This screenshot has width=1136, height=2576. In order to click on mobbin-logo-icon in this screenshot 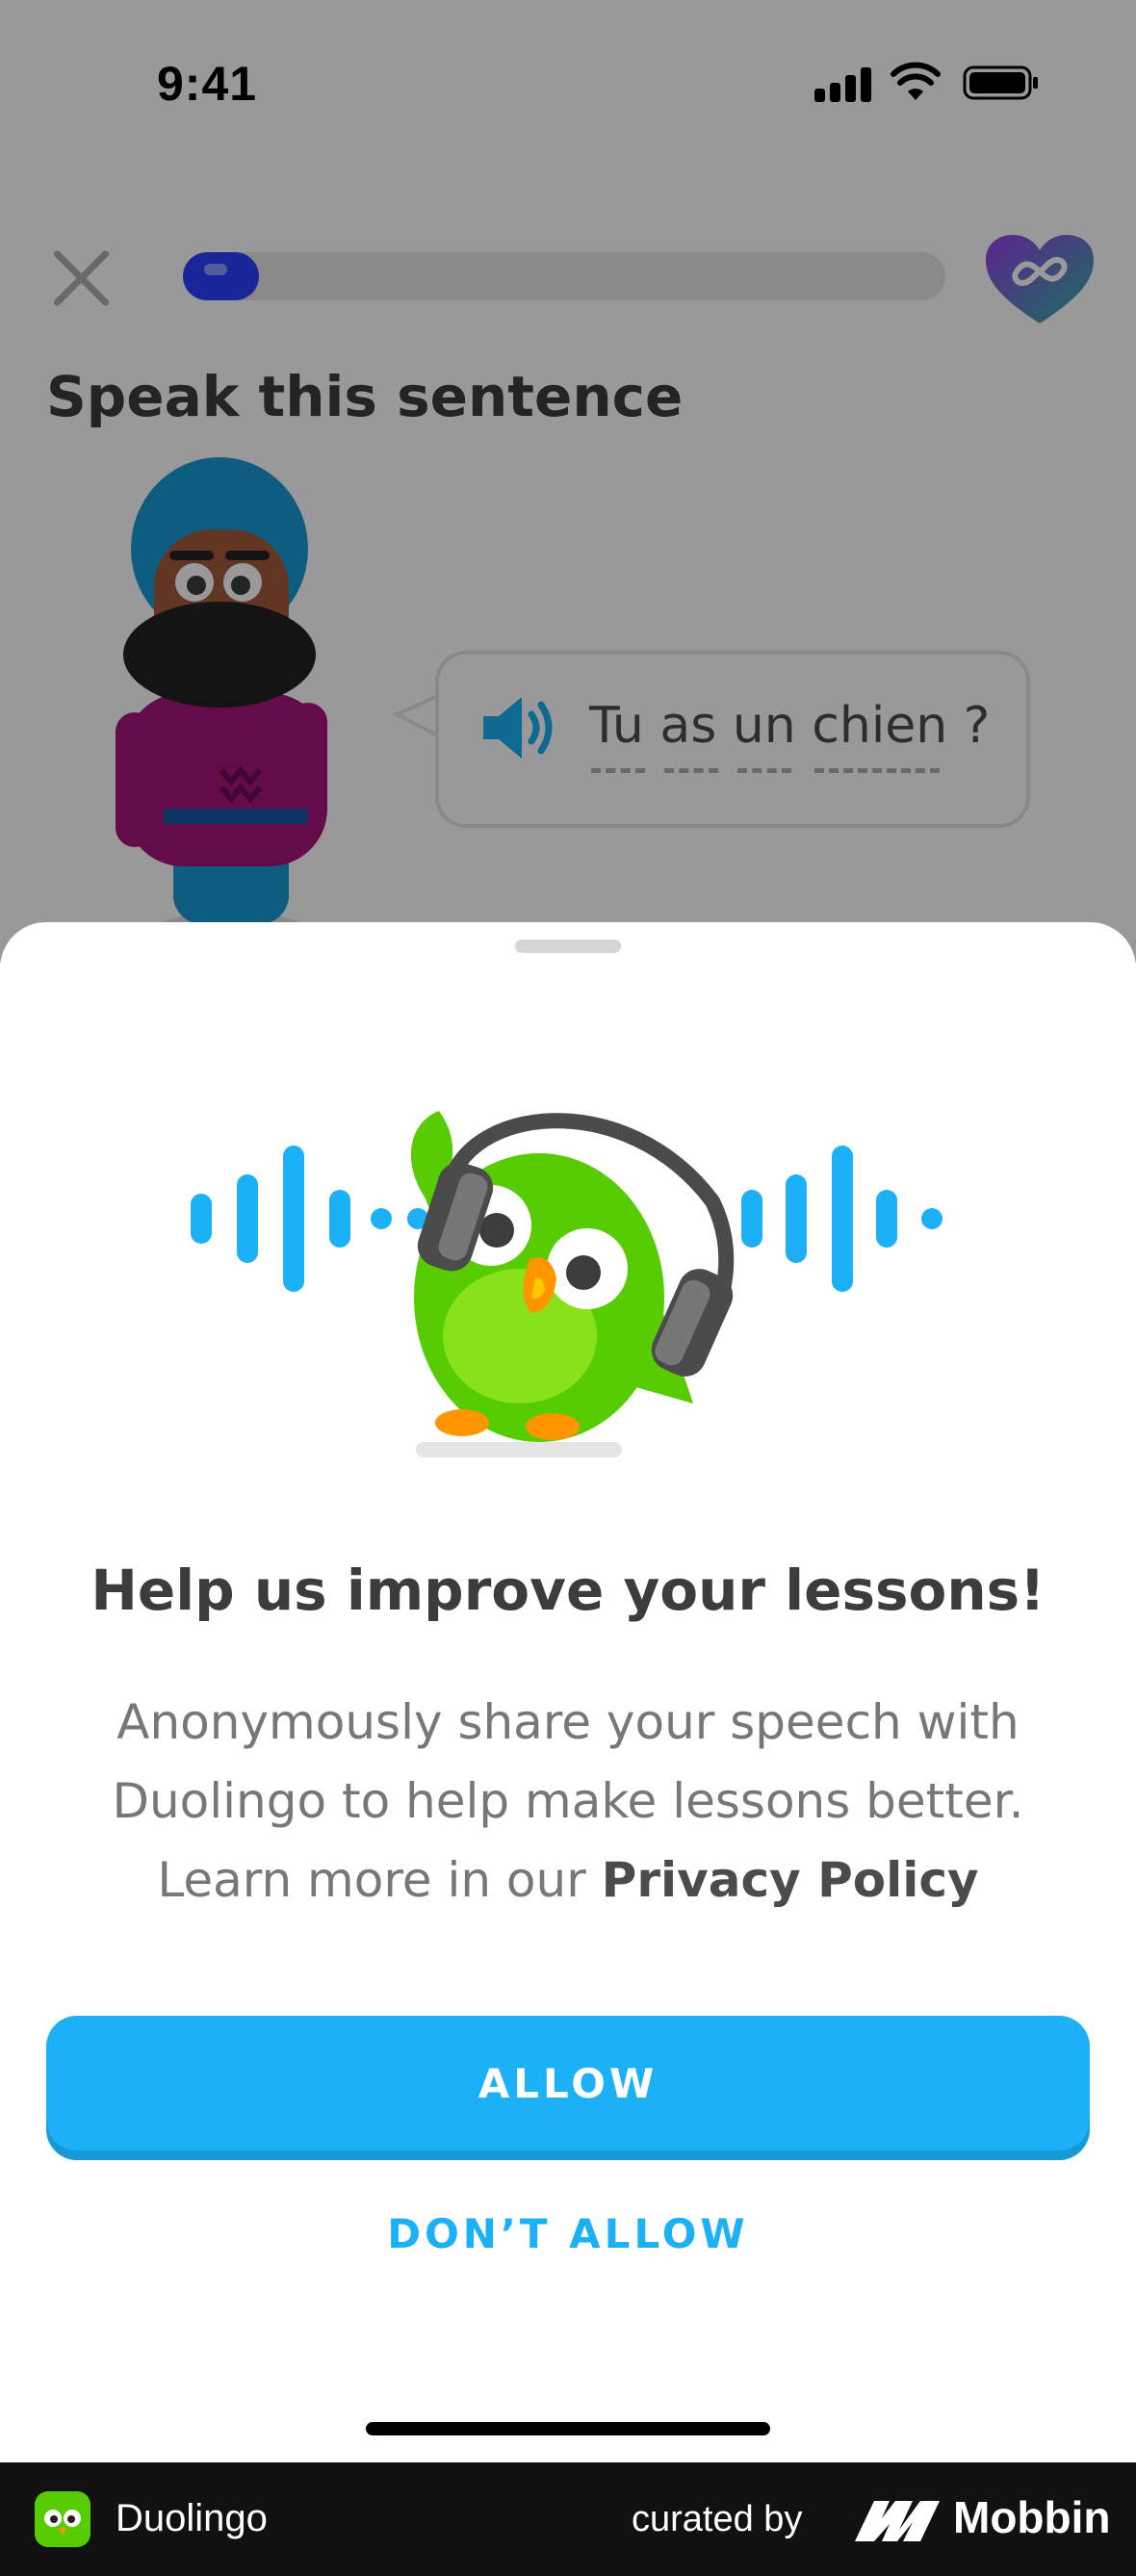, I will do `click(898, 2521)`.